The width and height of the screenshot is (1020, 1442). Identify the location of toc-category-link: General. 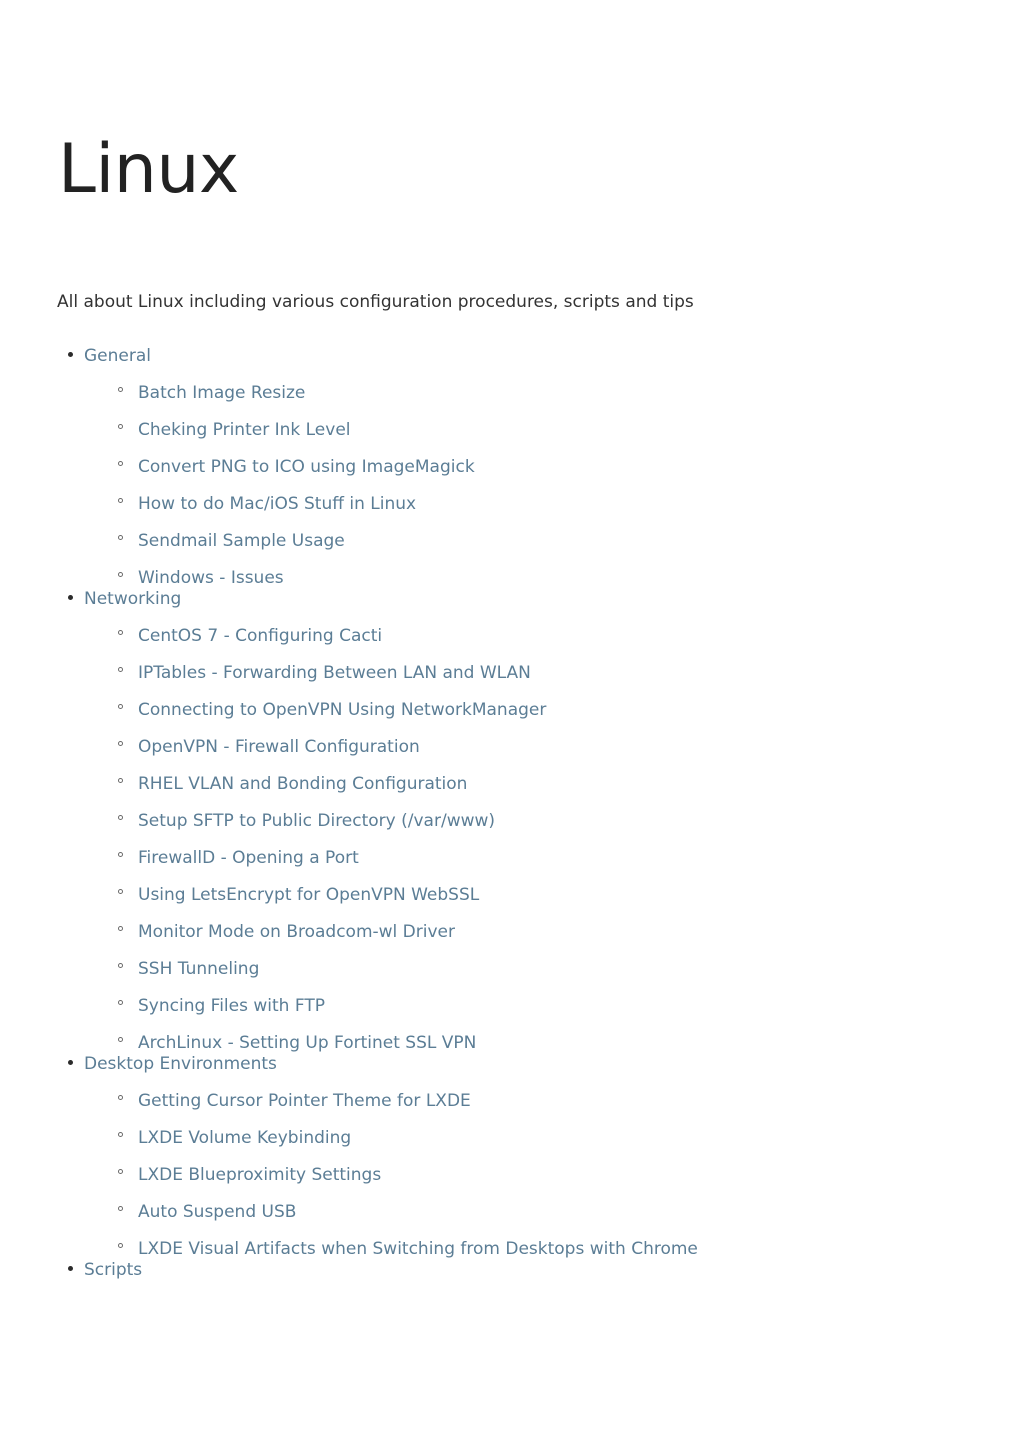
(117, 356).